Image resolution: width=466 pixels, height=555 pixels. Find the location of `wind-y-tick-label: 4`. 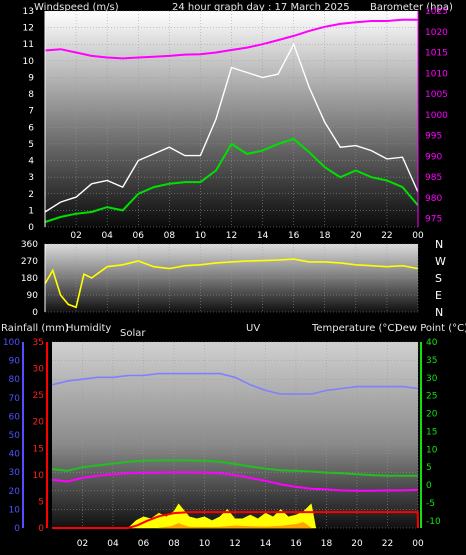

wind-y-tick-label: 4 is located at coordinates (31, 162).